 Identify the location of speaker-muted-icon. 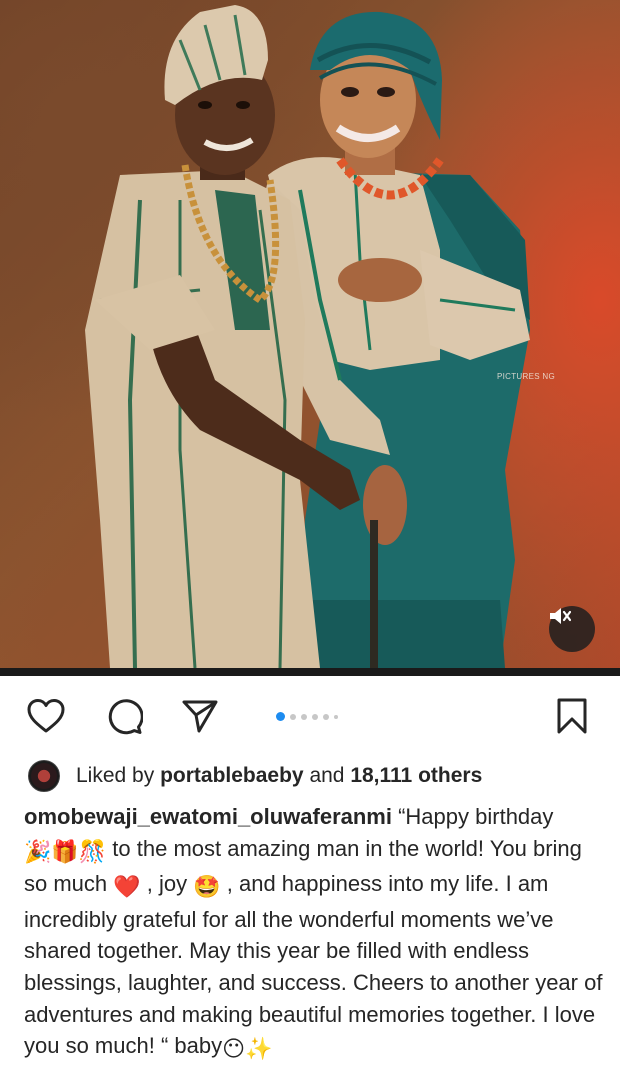
(560, 616).